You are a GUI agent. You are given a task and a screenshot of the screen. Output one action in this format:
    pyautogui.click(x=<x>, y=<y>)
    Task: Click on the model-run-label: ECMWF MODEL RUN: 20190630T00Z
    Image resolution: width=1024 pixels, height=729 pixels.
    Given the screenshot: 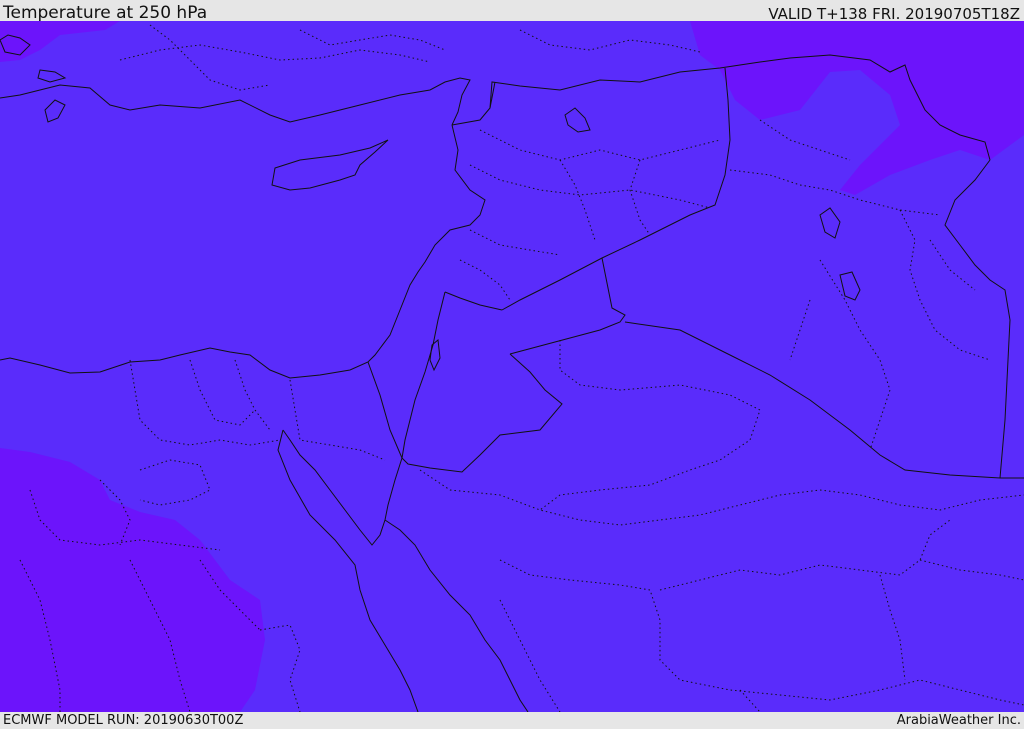 What is the action you would take?
    pyautogui.click(x=123, y=720)
    